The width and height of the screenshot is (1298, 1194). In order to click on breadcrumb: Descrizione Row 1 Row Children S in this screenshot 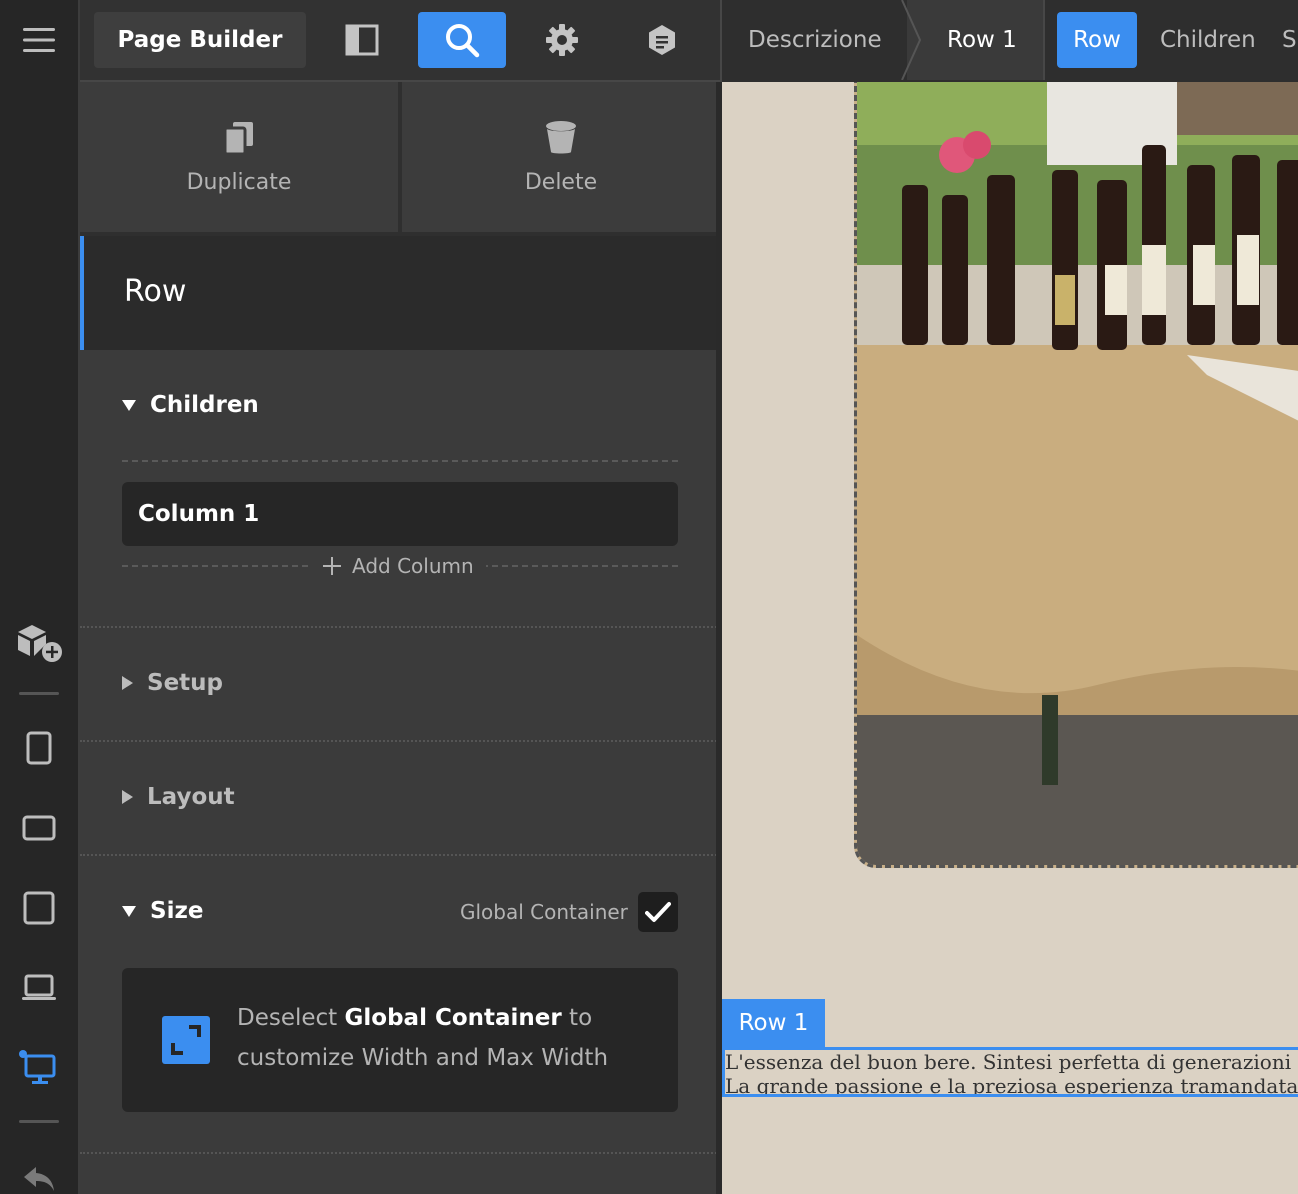, I will do `click(1009, 41)`.